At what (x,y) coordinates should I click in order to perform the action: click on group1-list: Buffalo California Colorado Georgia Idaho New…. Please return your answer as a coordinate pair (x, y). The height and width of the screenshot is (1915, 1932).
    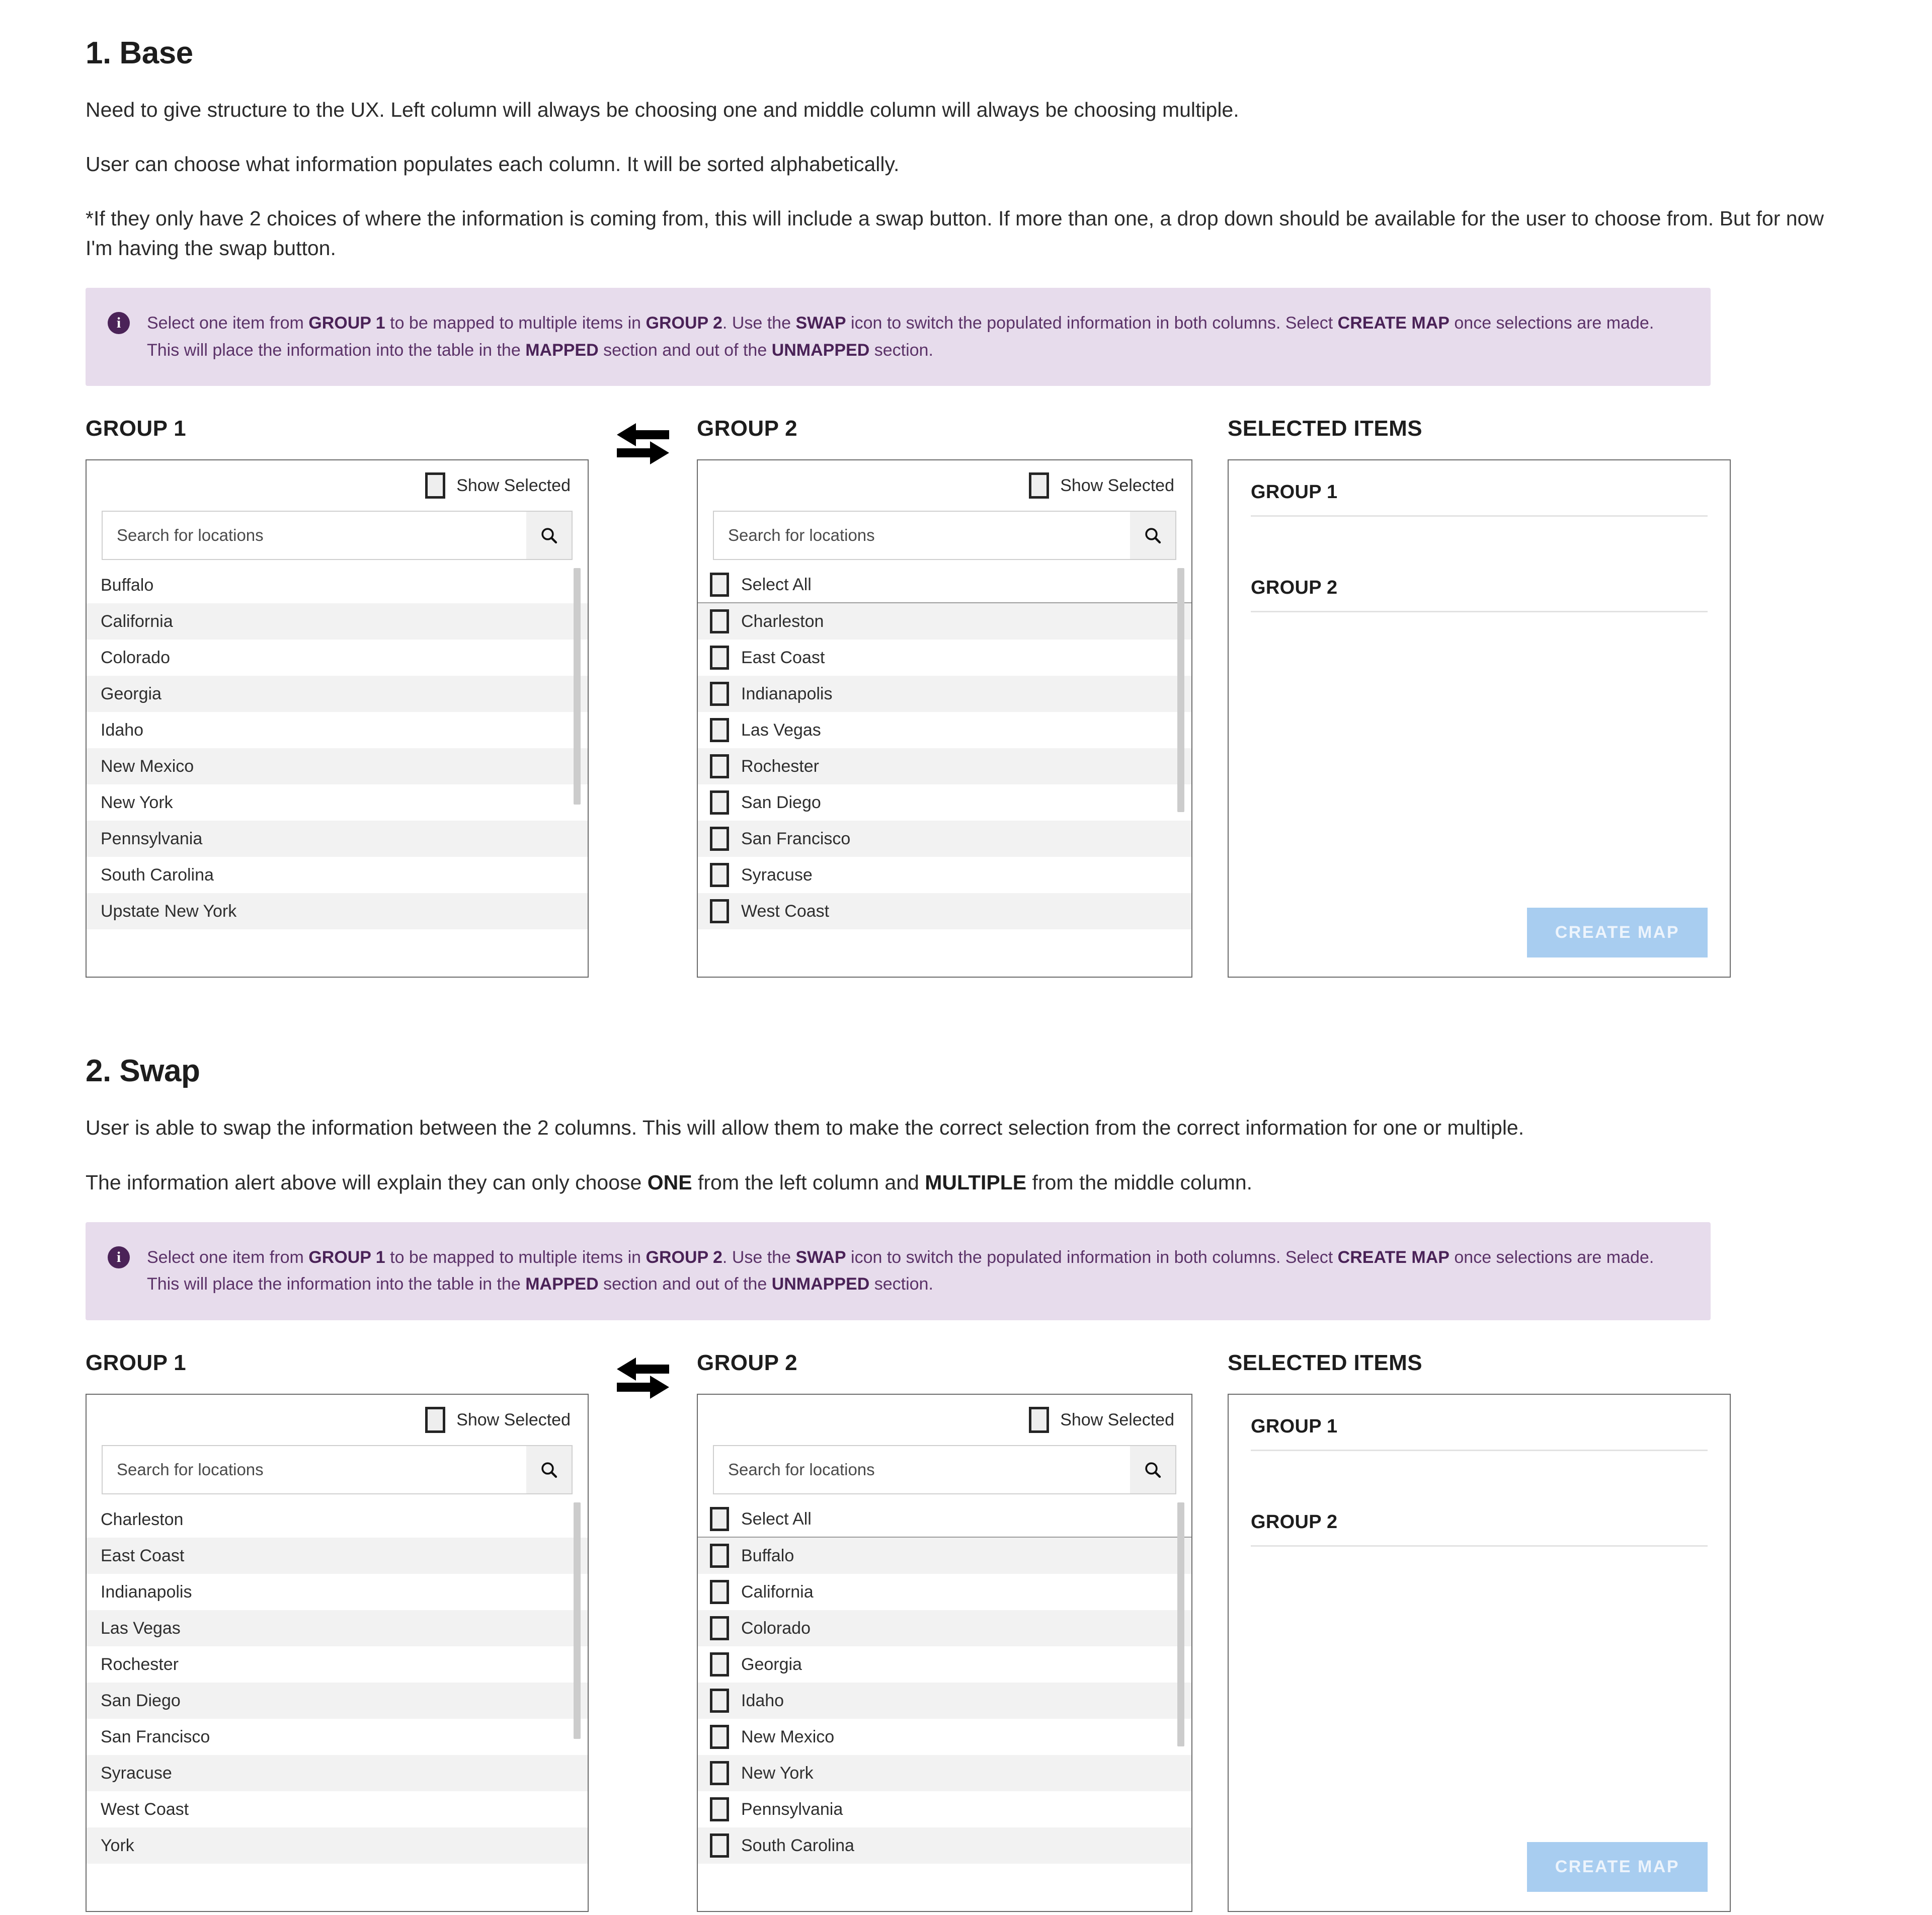
    Looking at the image, I should click on (338, 768).